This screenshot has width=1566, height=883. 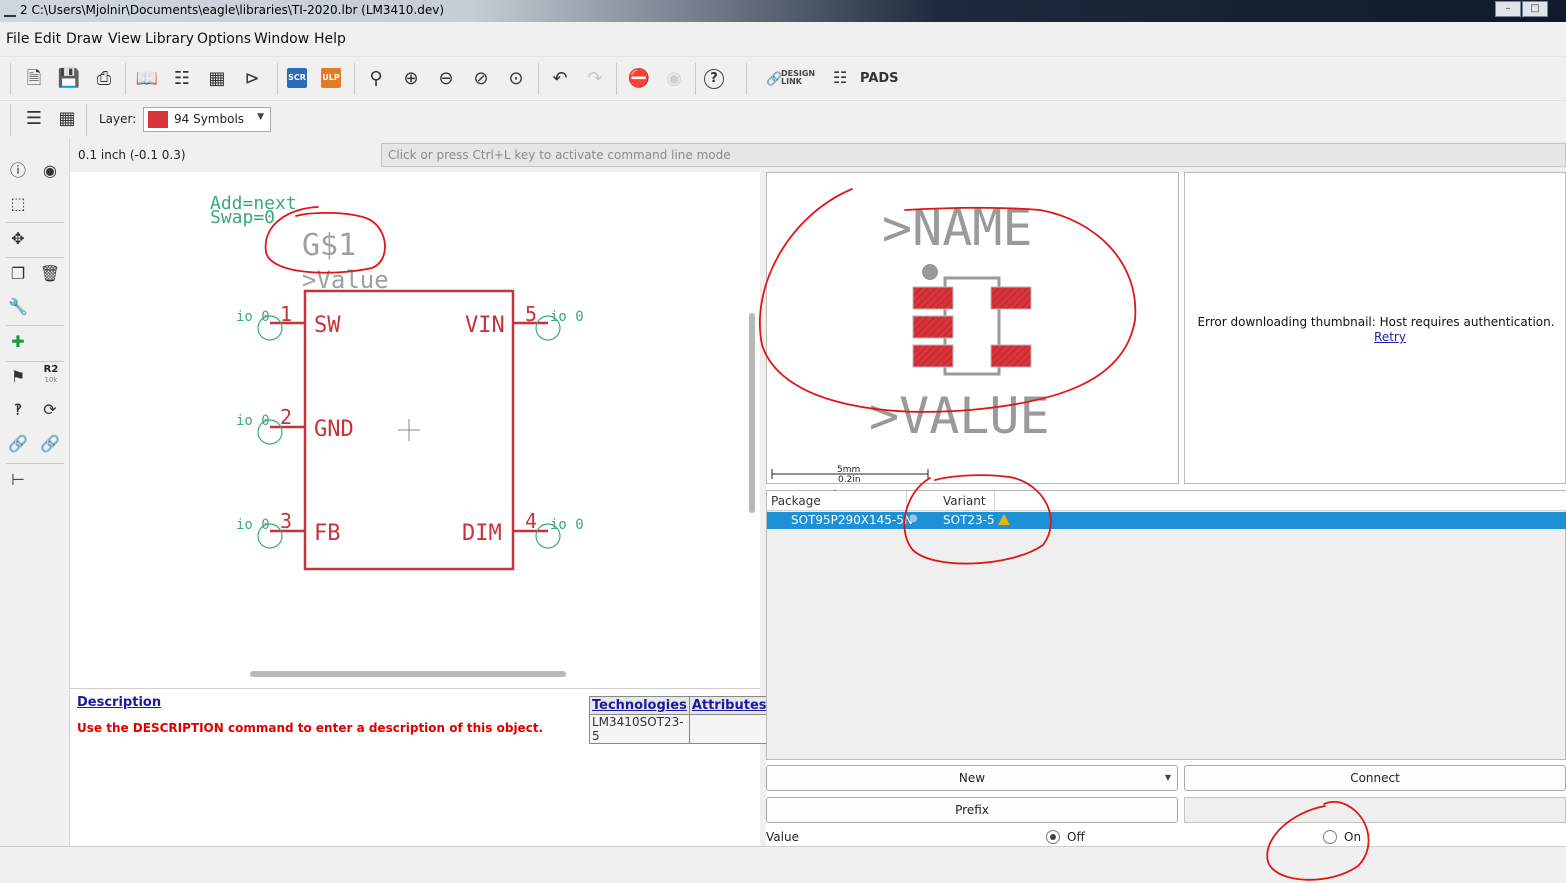 What do you see at coordinates (595, 79) in the screenshot?
I see `redo-icon: ↷` at bounding box center [595, 79].